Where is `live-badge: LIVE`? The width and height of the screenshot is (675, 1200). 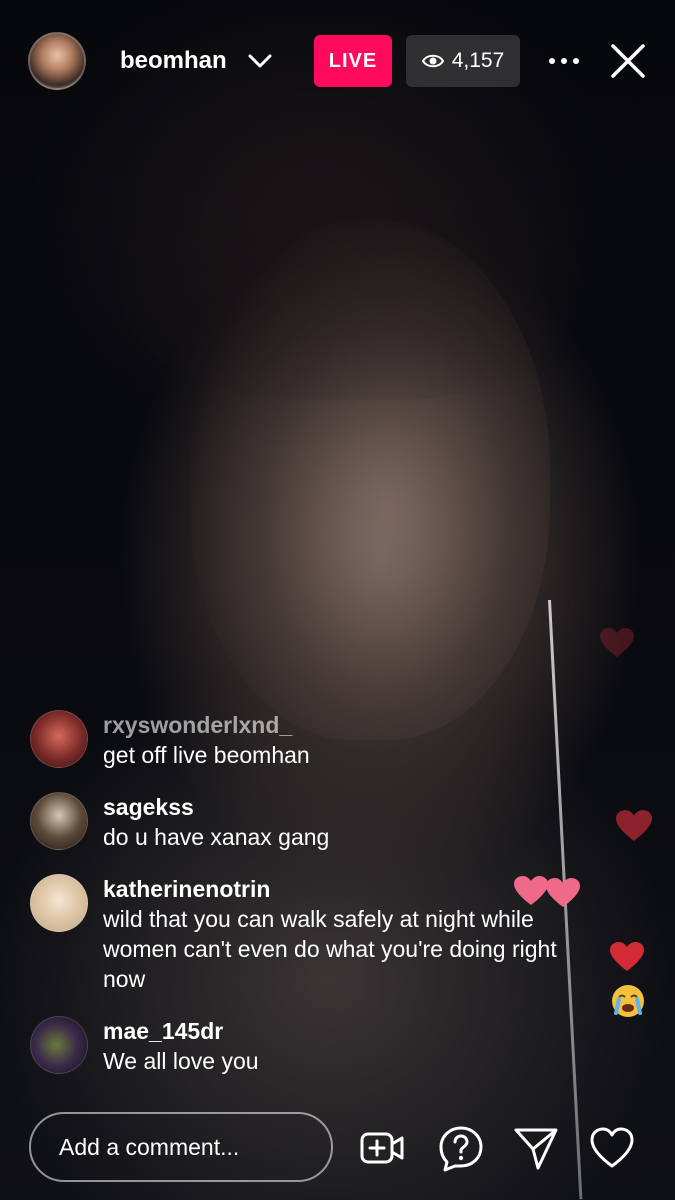 live-badge: LIVE is located at coordinates (353, 61).